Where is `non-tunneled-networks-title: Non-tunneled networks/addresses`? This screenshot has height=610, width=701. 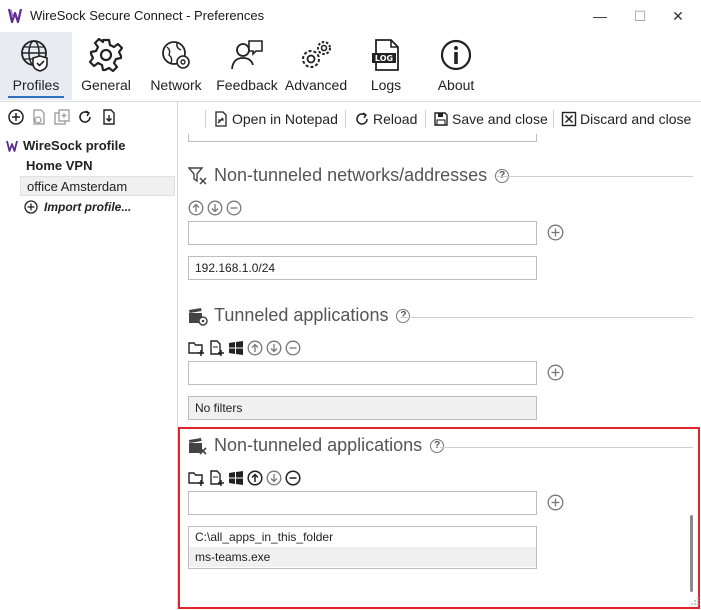
non-tunneled-networks-title: Non-tunneled networks/addresses is located at coordinates (351, 175).